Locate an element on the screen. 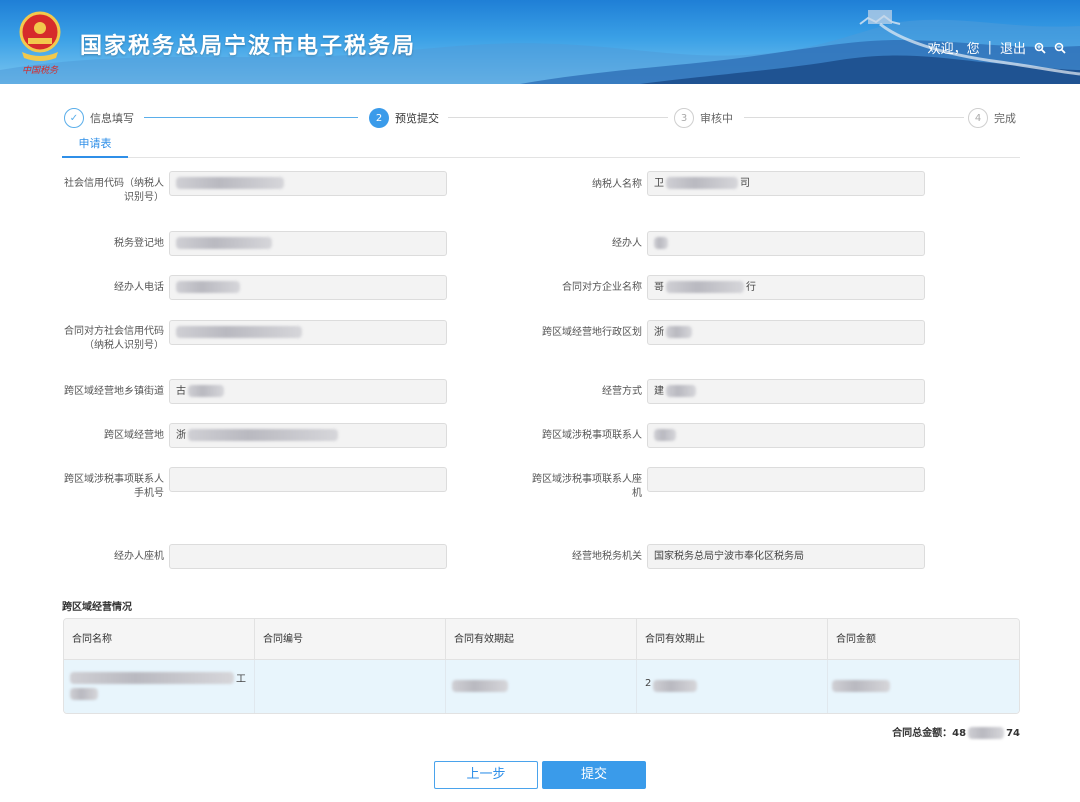 The image size is (1080, 802). step-4-label: 完成 is located at coordinates (1005, 118).